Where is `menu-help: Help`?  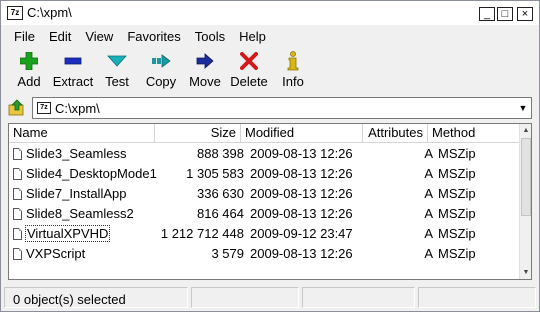 menu-help: Help is located at coordinates (252, 36).